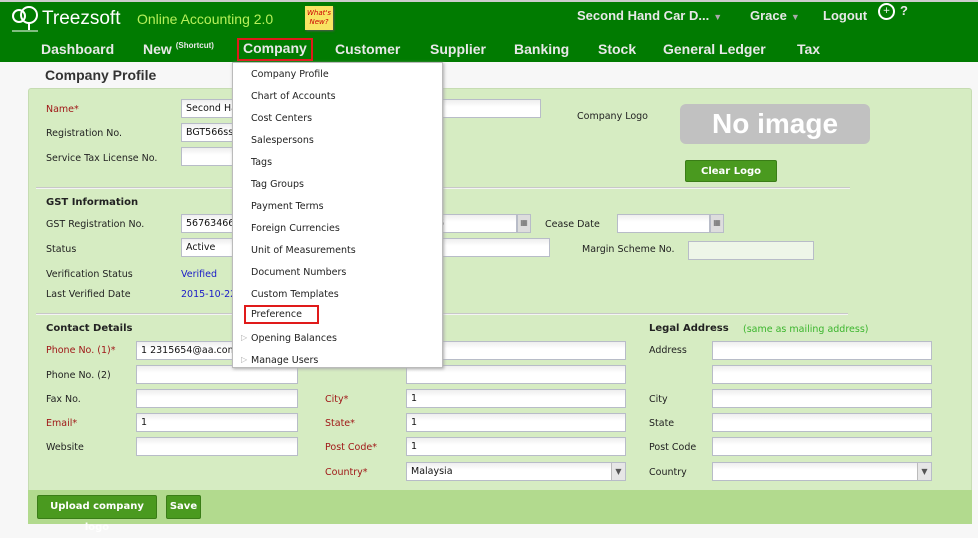 Image resolution: width=978 pixels, height=538 pixels. What do you see at coordinates (612, 116) in the screenshot?
I see `company-logo-label: Company Logo` at bounding box center [612, 116].